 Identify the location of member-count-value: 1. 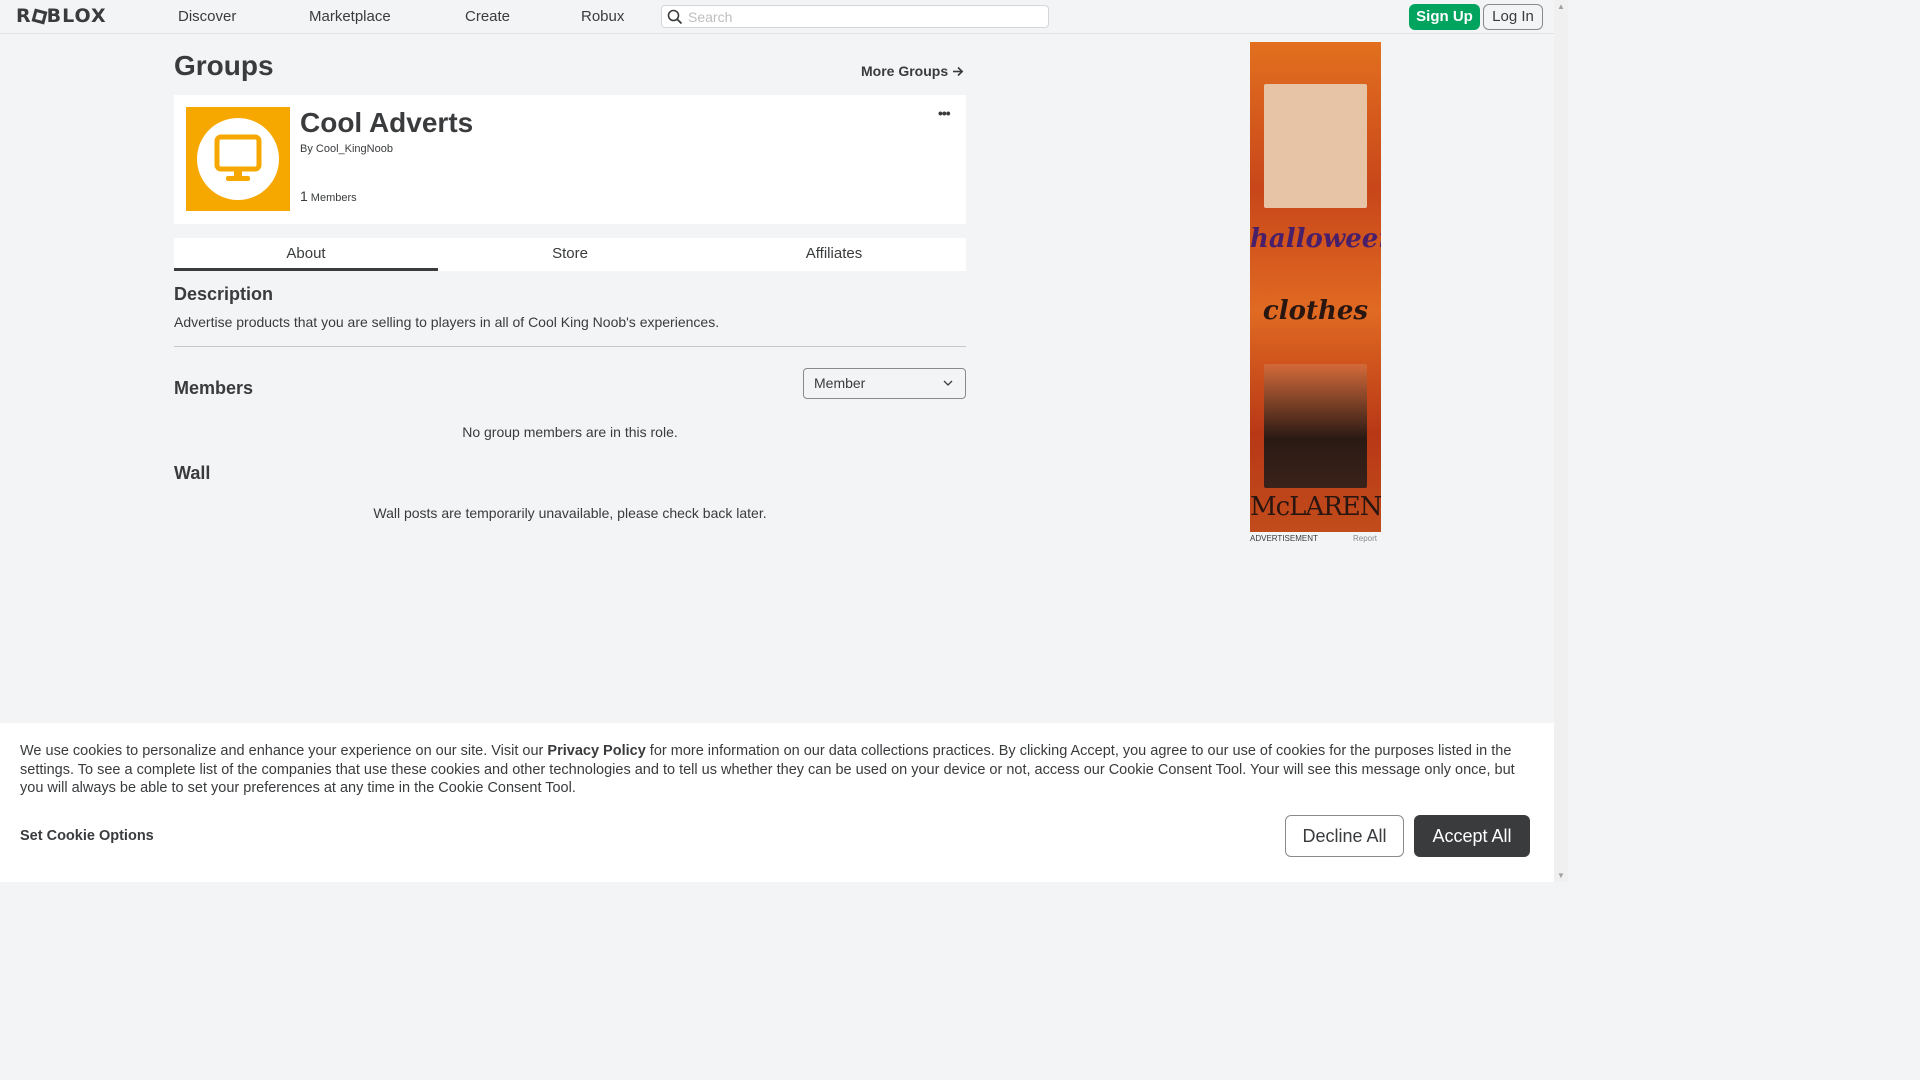
(304, 196).